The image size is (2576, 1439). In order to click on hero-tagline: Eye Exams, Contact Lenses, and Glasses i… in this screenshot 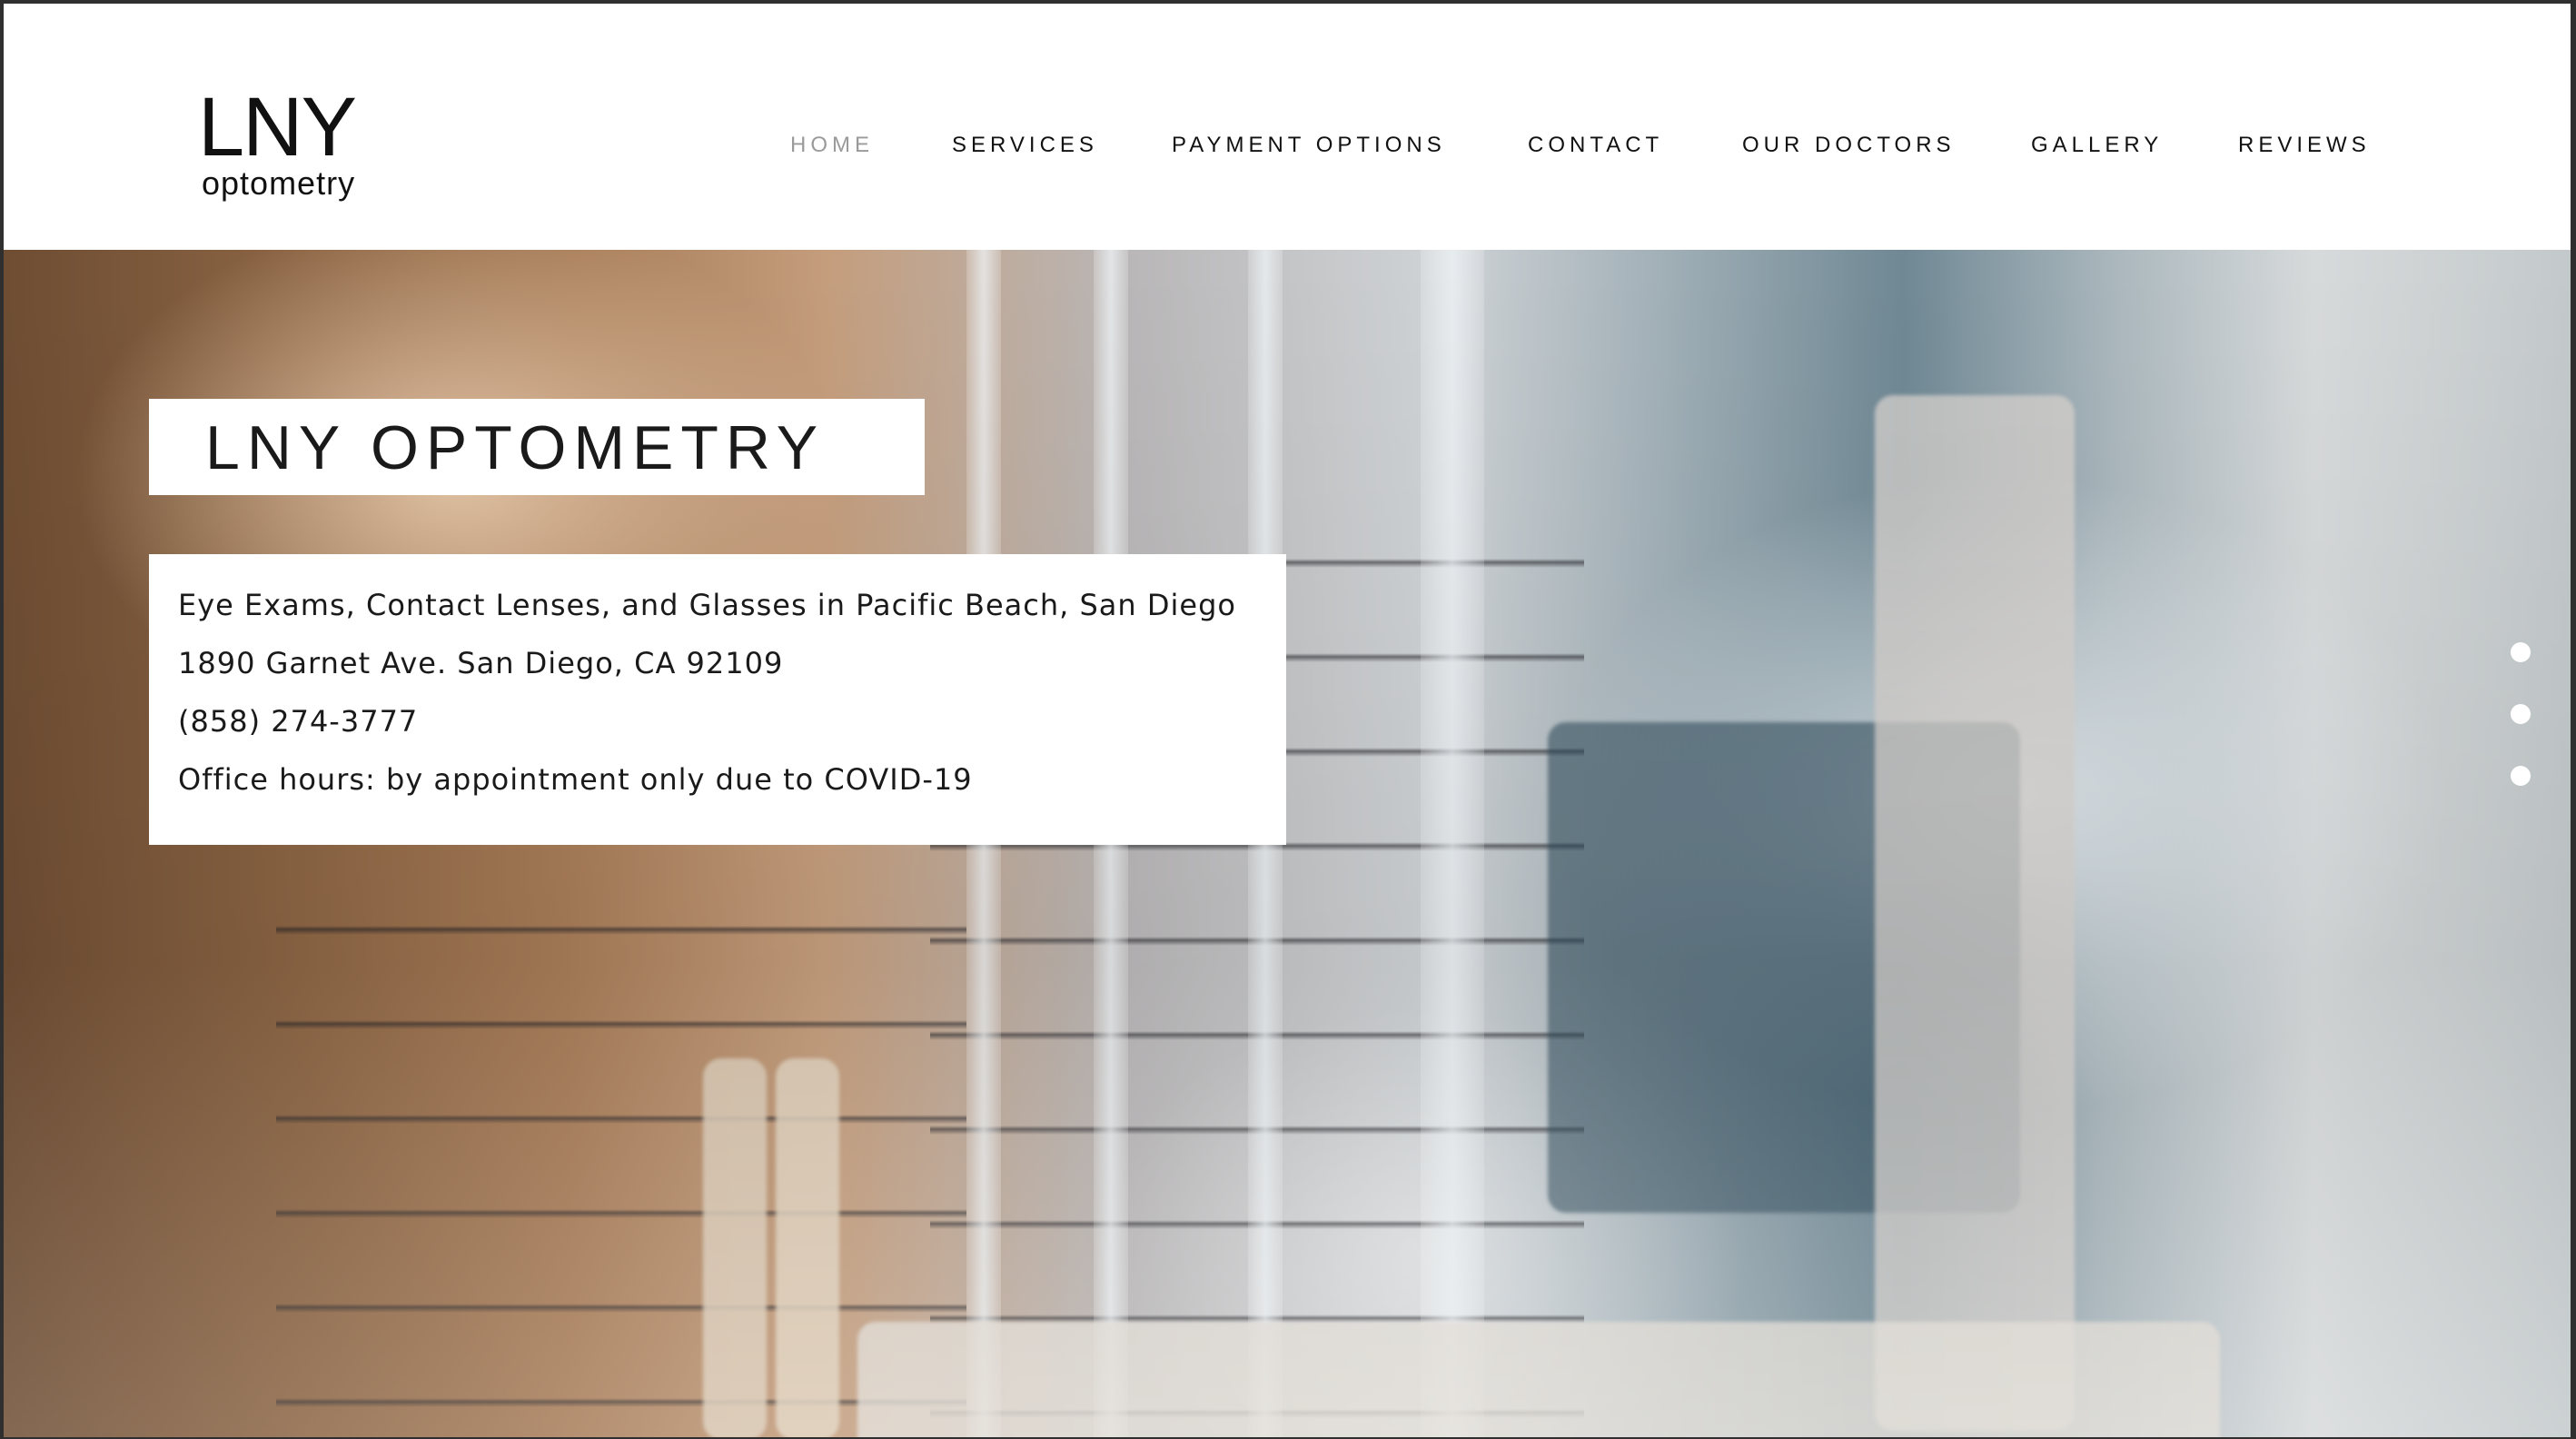, I will do `click(707, 605)`.